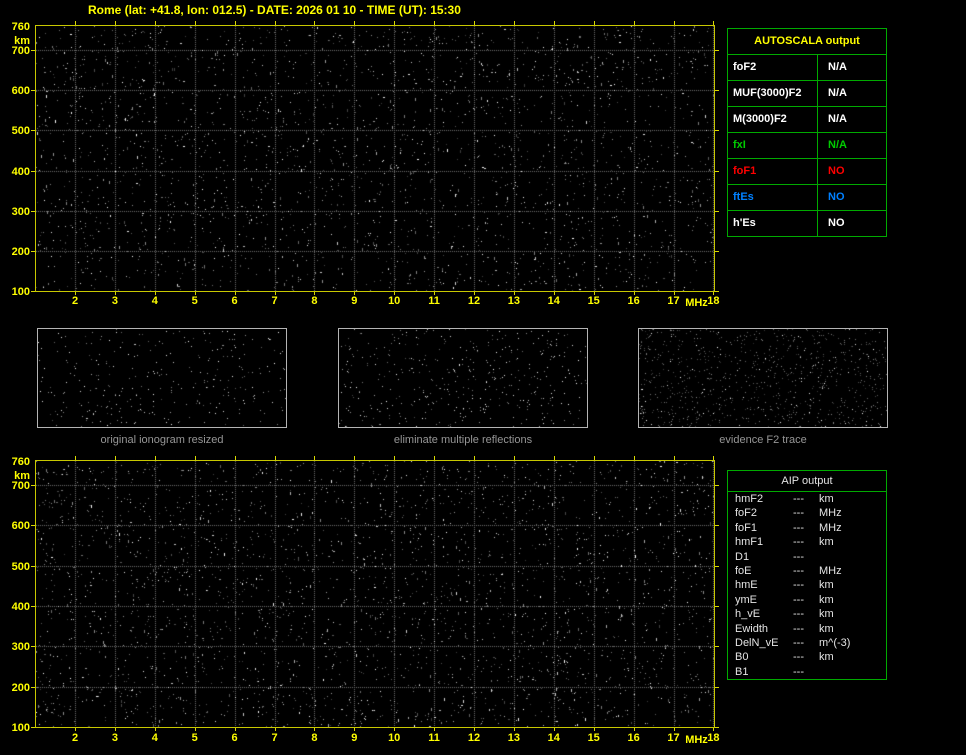 The height and width of the screenshot is (755, 966). Describe the element at coordinates (773, 93) in the screenshot. I see `autoscala-row-label: MUF(3000)F2` at that location.